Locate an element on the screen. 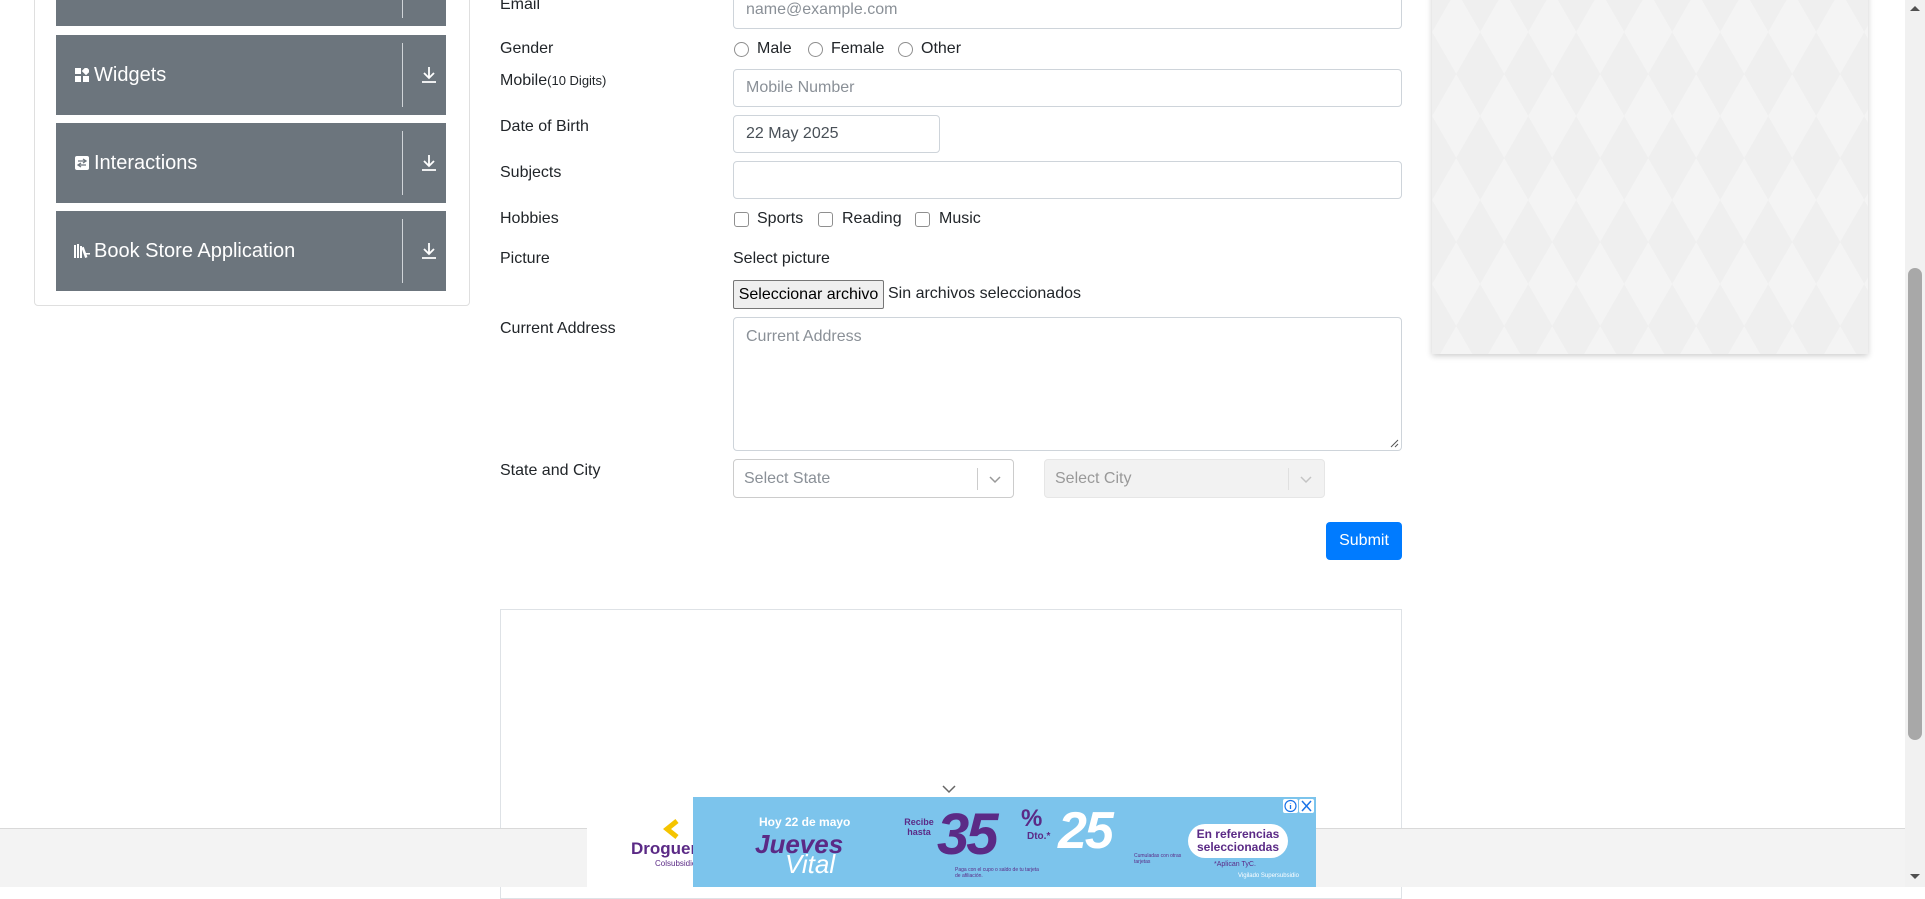 Image resolution: width=1925 pixels, height=899 pixels. select-picture-label: Select picture is located at coordinates (781, 258).